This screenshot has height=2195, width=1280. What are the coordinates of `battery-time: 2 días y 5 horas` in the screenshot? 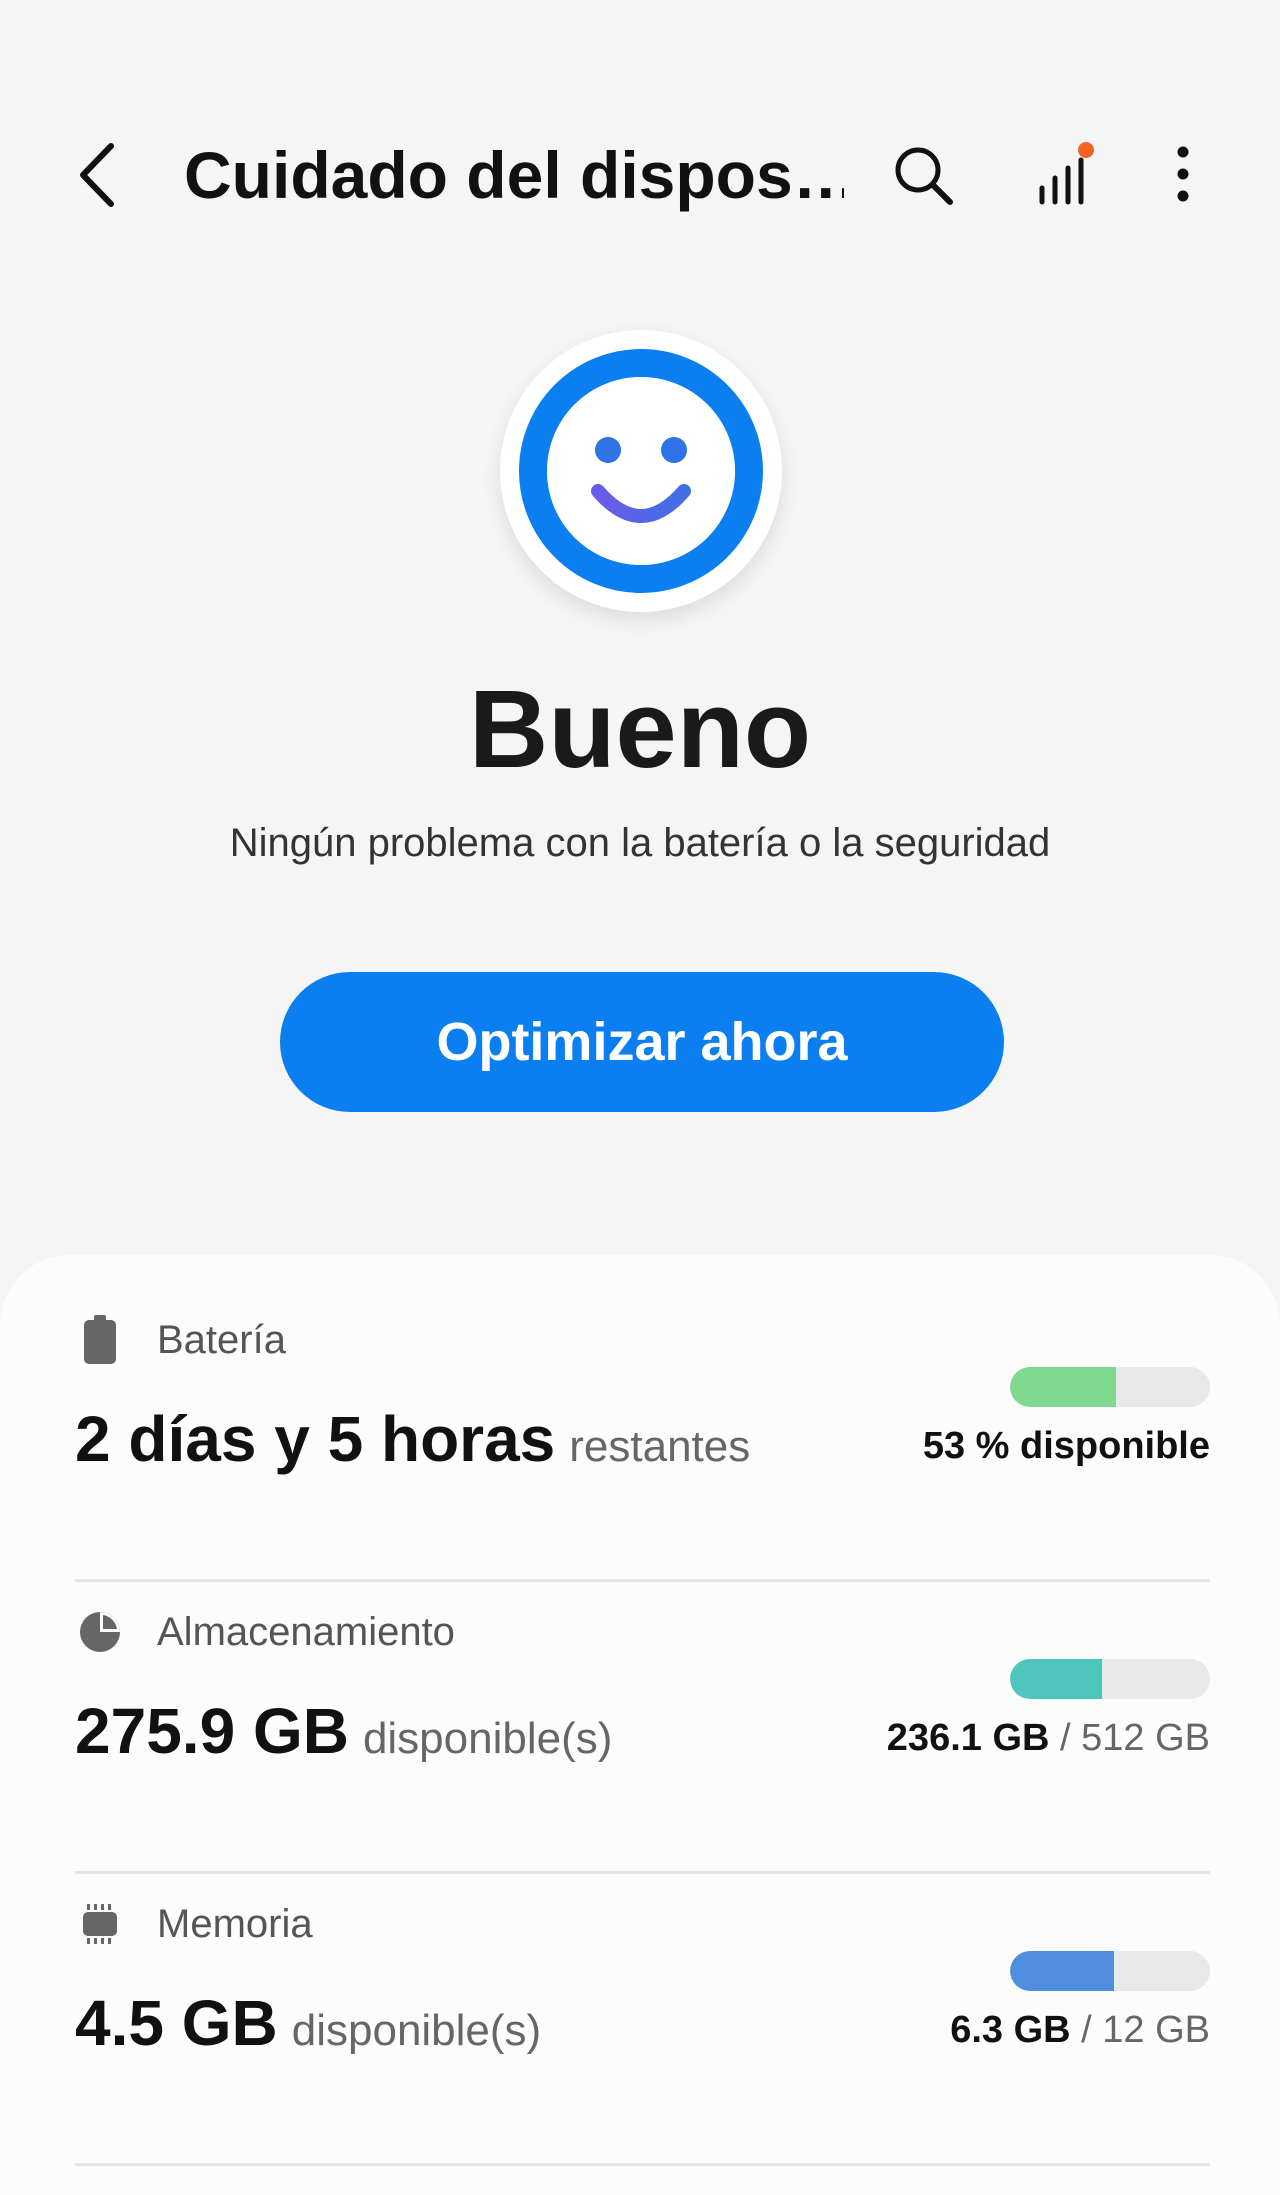 It's located at (315, 1439).